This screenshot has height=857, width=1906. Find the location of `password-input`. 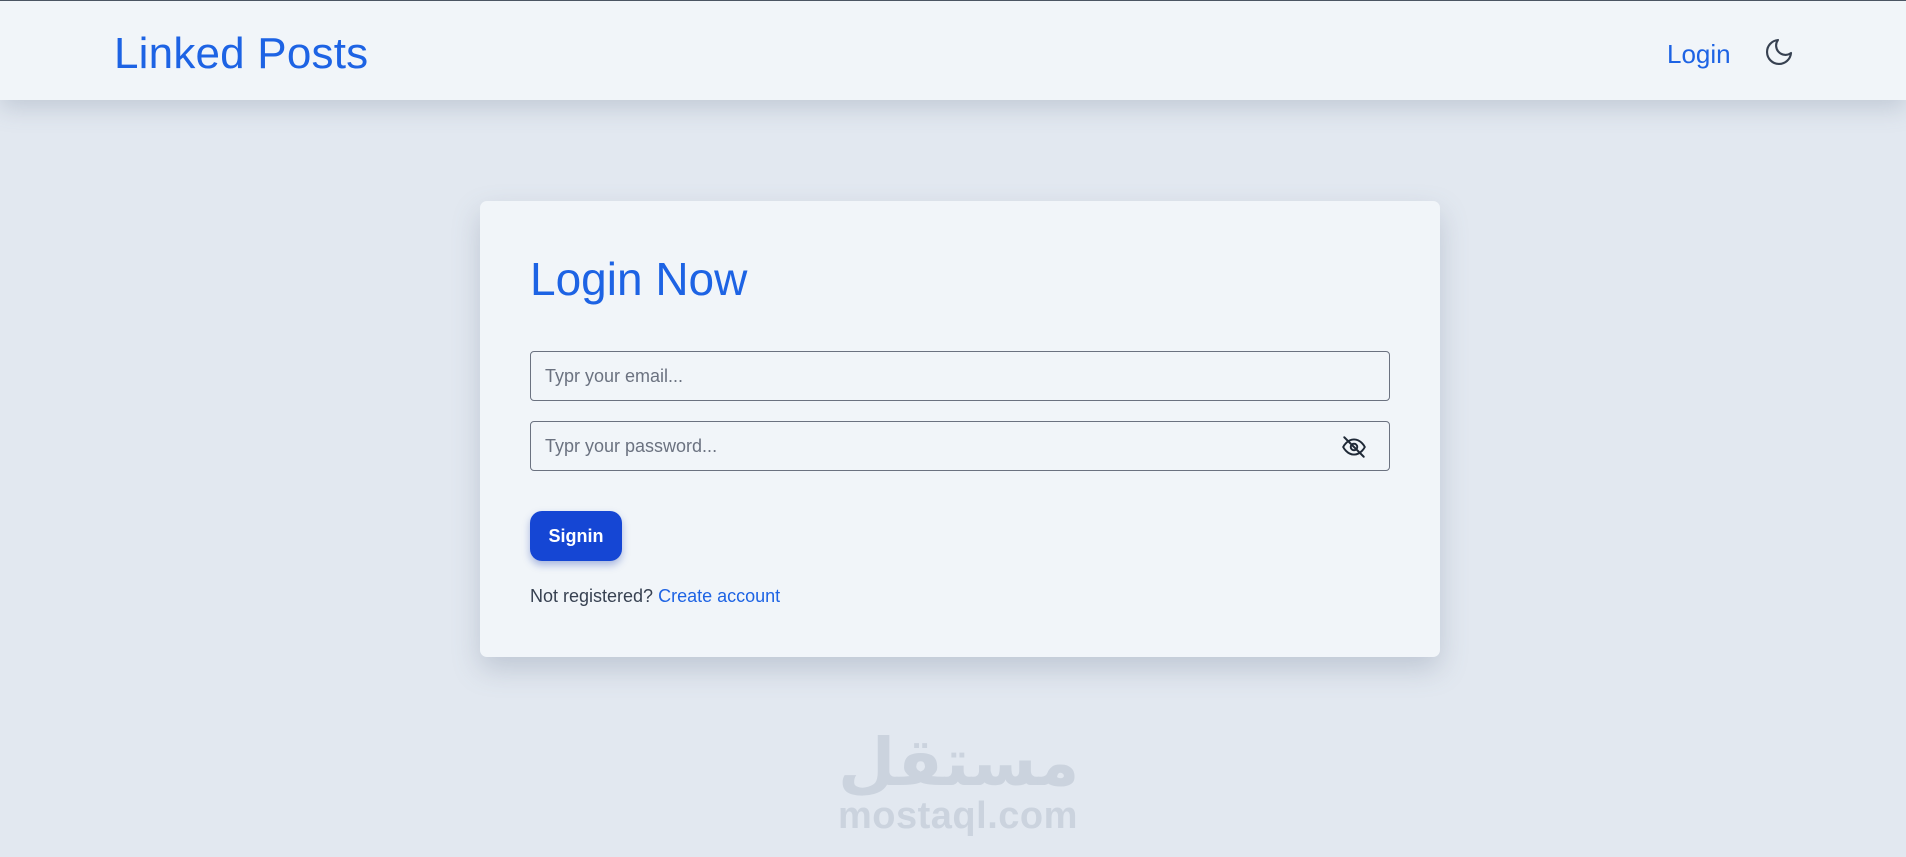

password-input is located at coordinates (960, 446).